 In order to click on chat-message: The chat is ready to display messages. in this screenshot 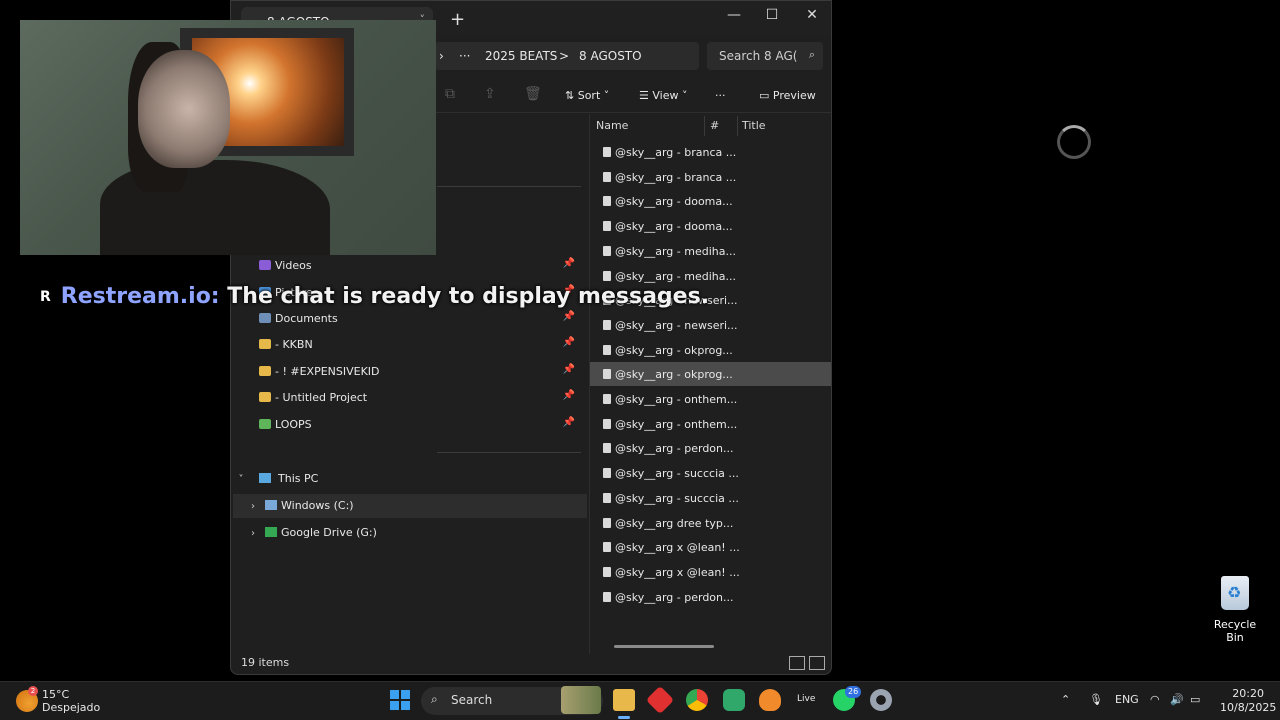, I will do `click(468, 296)`.